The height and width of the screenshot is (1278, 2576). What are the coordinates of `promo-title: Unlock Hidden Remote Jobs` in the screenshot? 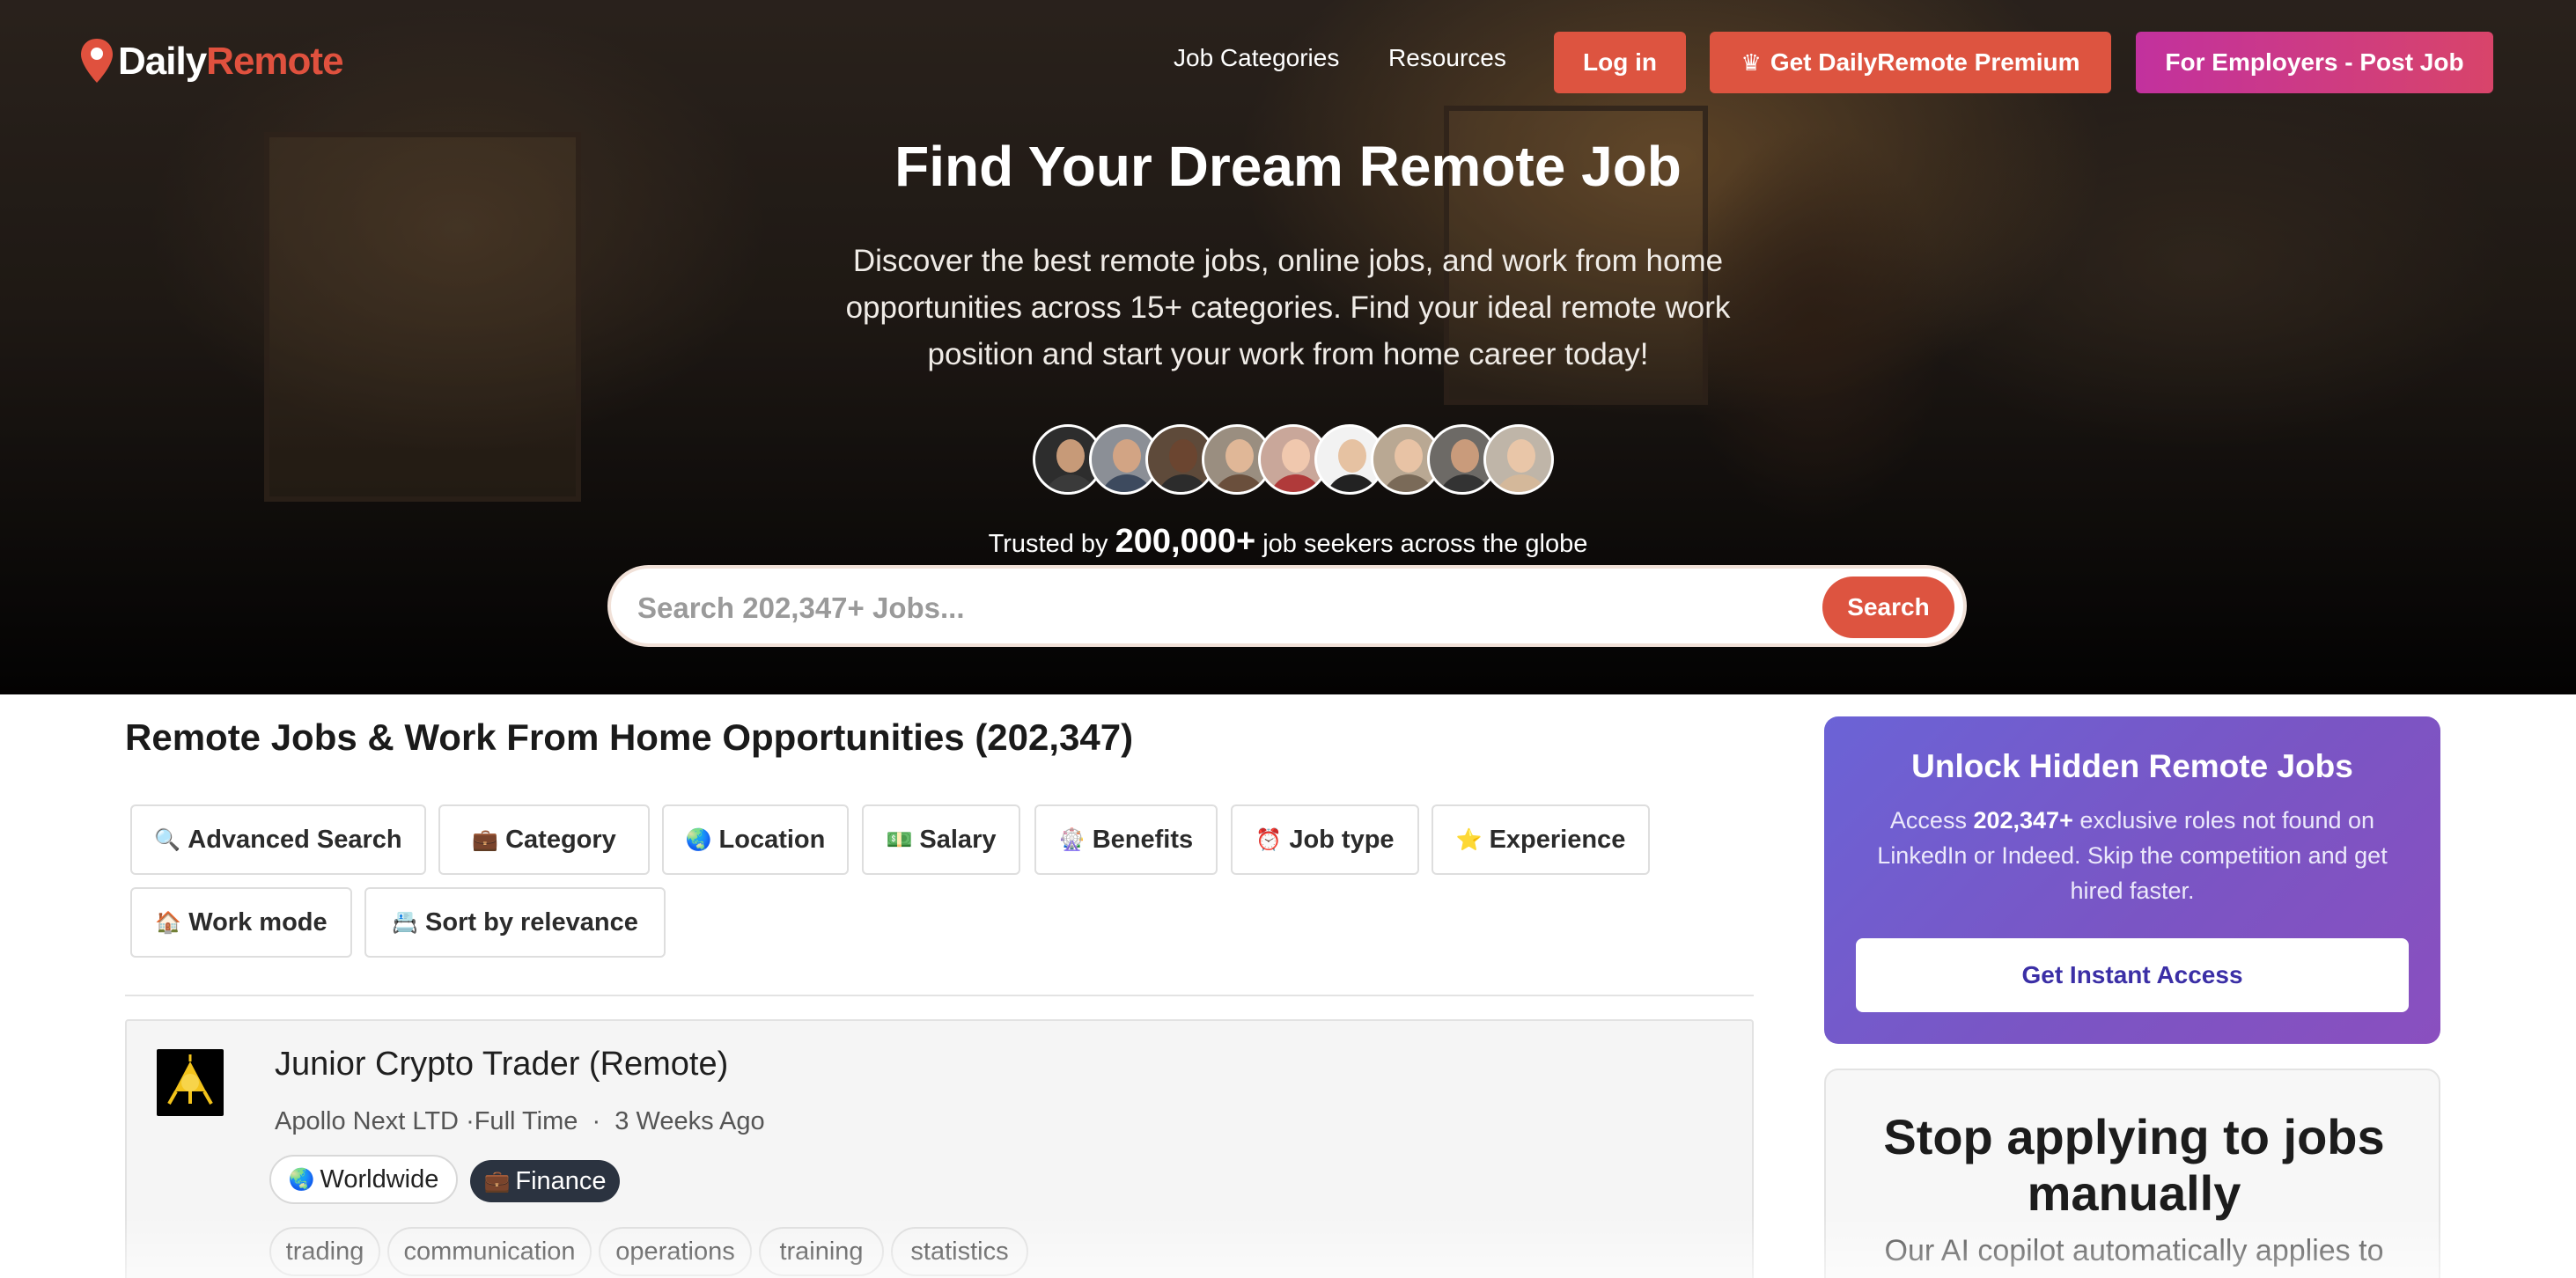 It's located at (2132, 766).